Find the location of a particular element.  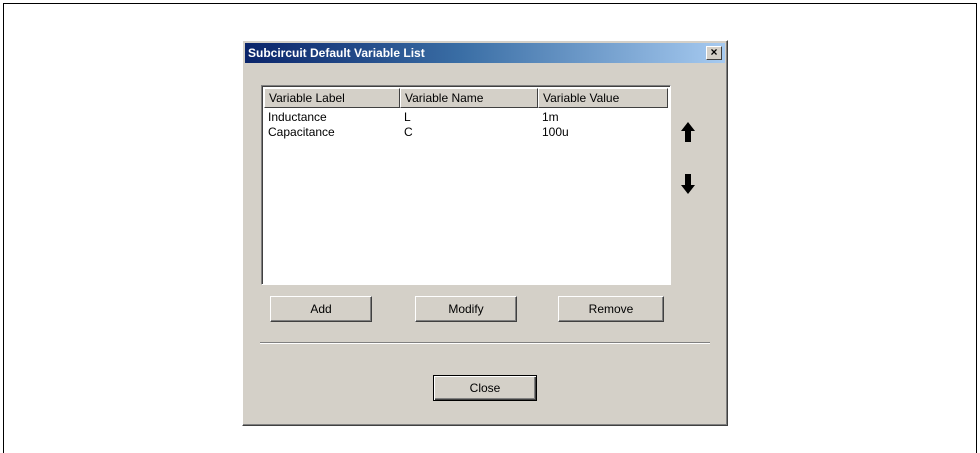

move-down-button is located at coordinates (688, 184).